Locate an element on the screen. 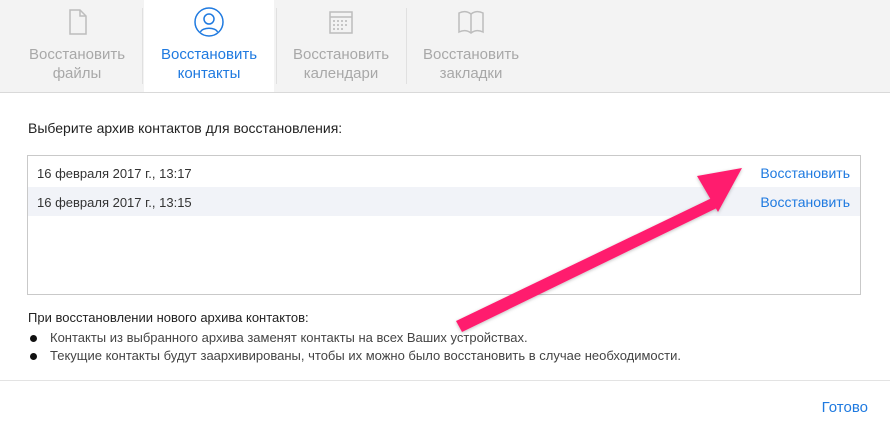  tab-label: Восстановить файлы is located at coordinates (77, 64).